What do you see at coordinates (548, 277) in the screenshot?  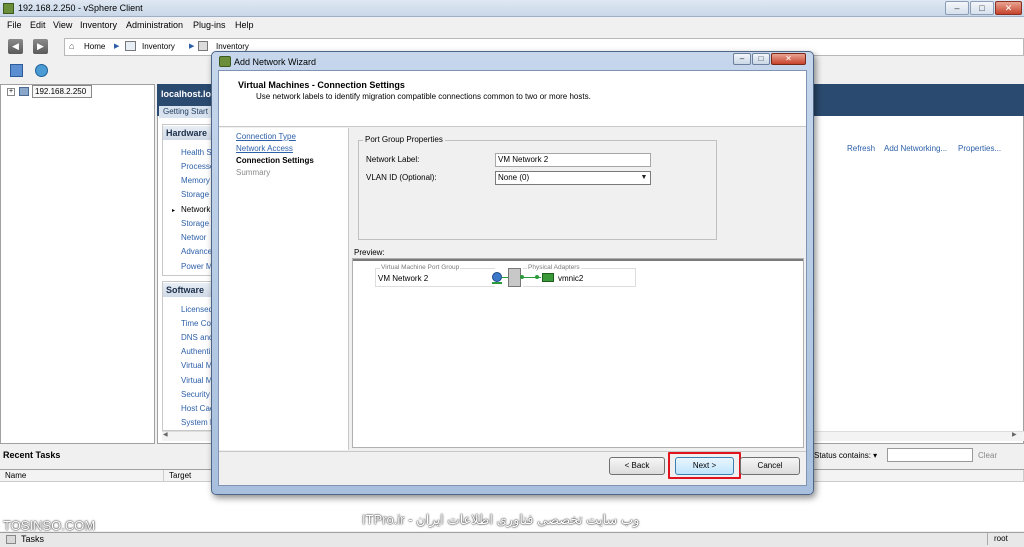 I see `network-adapter-icon` at bounding box center [548, 277].